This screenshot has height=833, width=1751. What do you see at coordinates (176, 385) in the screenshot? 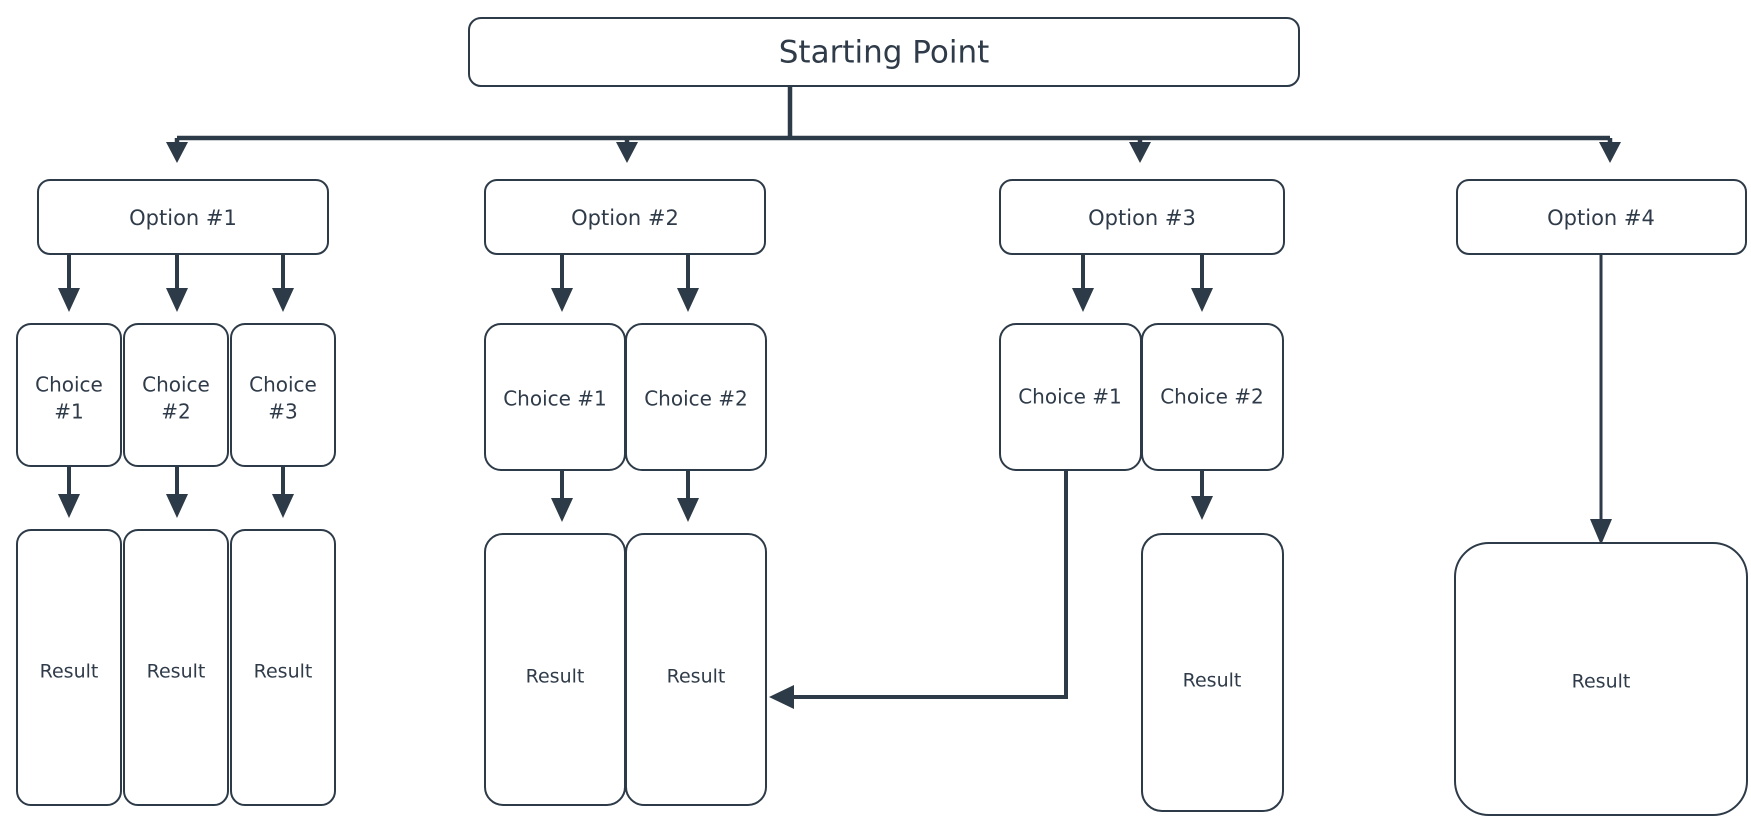
I see `b1-choice-2-label-line1: Choice` at bounding box center [176, 385].